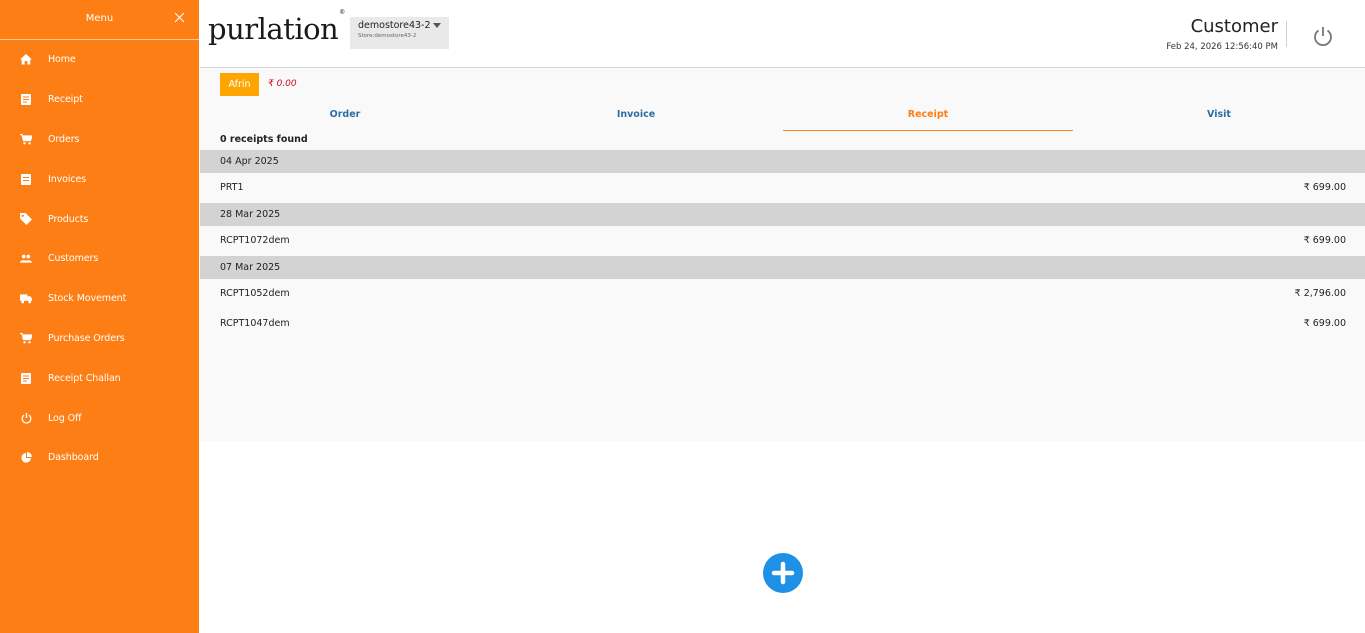  What do you see at coordinates (26, 259) in the screenshot?
I see `people-icon` at bounding box center [26, 259].